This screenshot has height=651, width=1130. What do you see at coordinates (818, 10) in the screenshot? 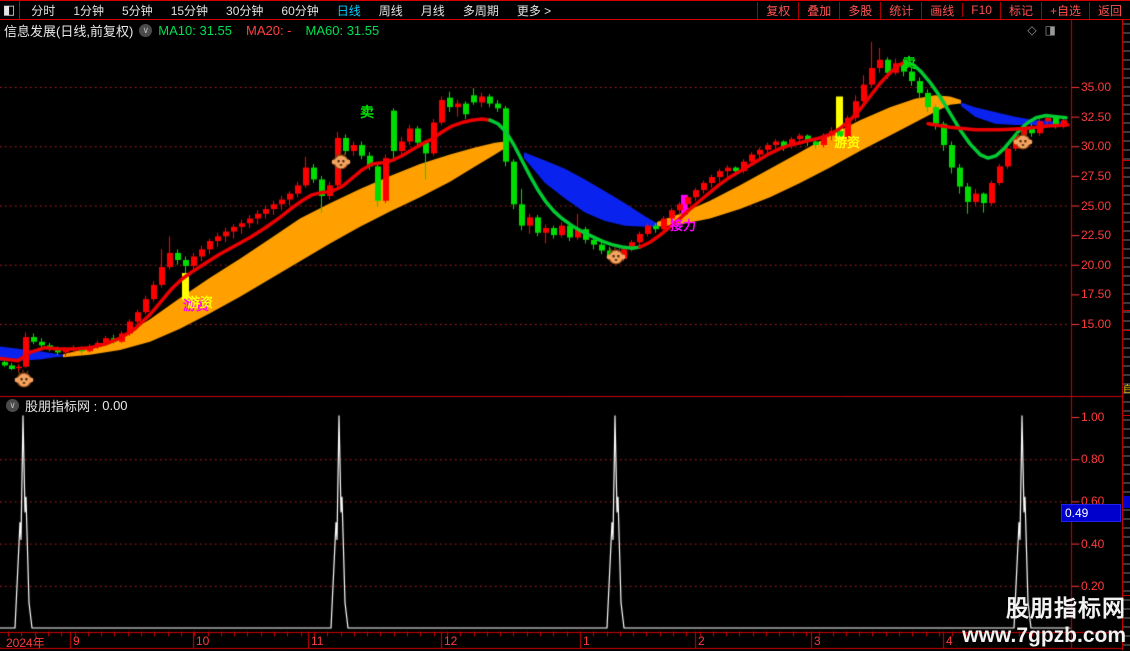
I see `toolbar-button-叠加: 叠加` at bounding box center [818, 10].